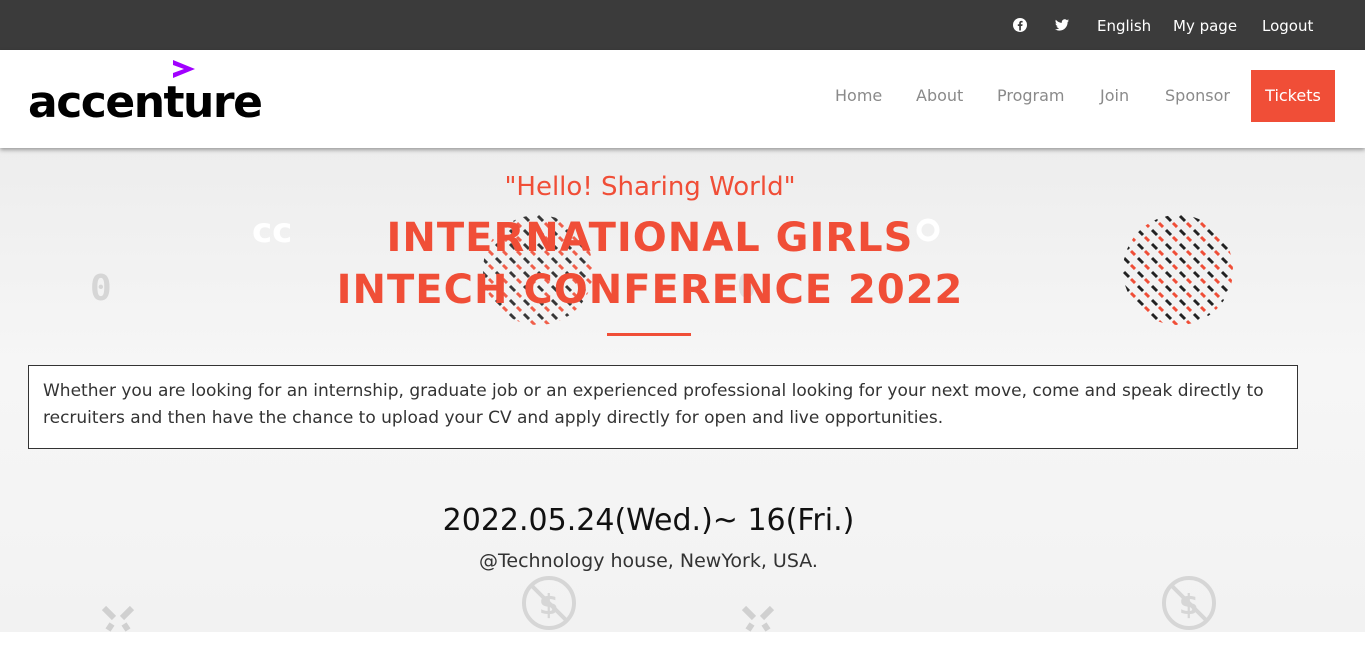 This screenshot has width=1365, height=651. What do you see at coordinates (1197, 96) in the screenshot?
I see `nav-sponsor: Sponsor` at bounding box center [1197, 96].